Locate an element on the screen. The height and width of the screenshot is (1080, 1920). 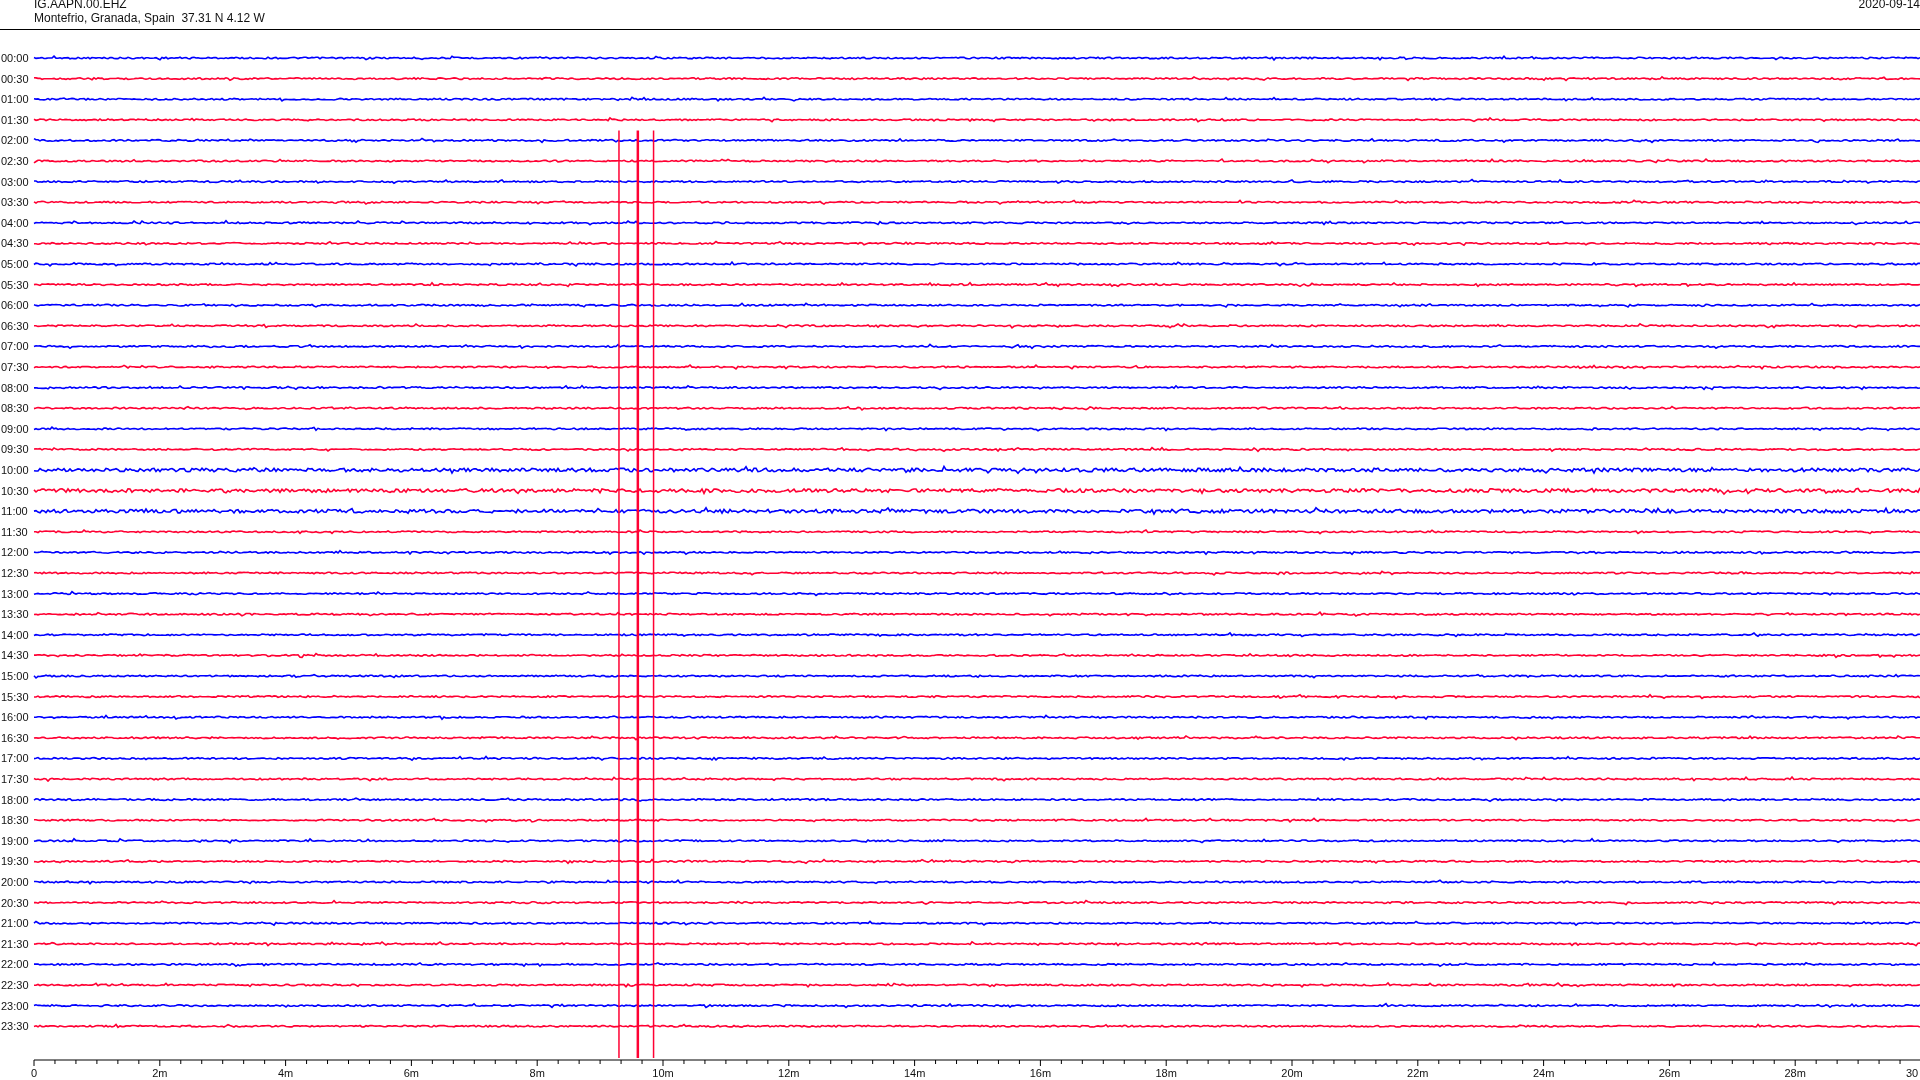
time-label: 23:00 is located at coordinates (15, 1005).